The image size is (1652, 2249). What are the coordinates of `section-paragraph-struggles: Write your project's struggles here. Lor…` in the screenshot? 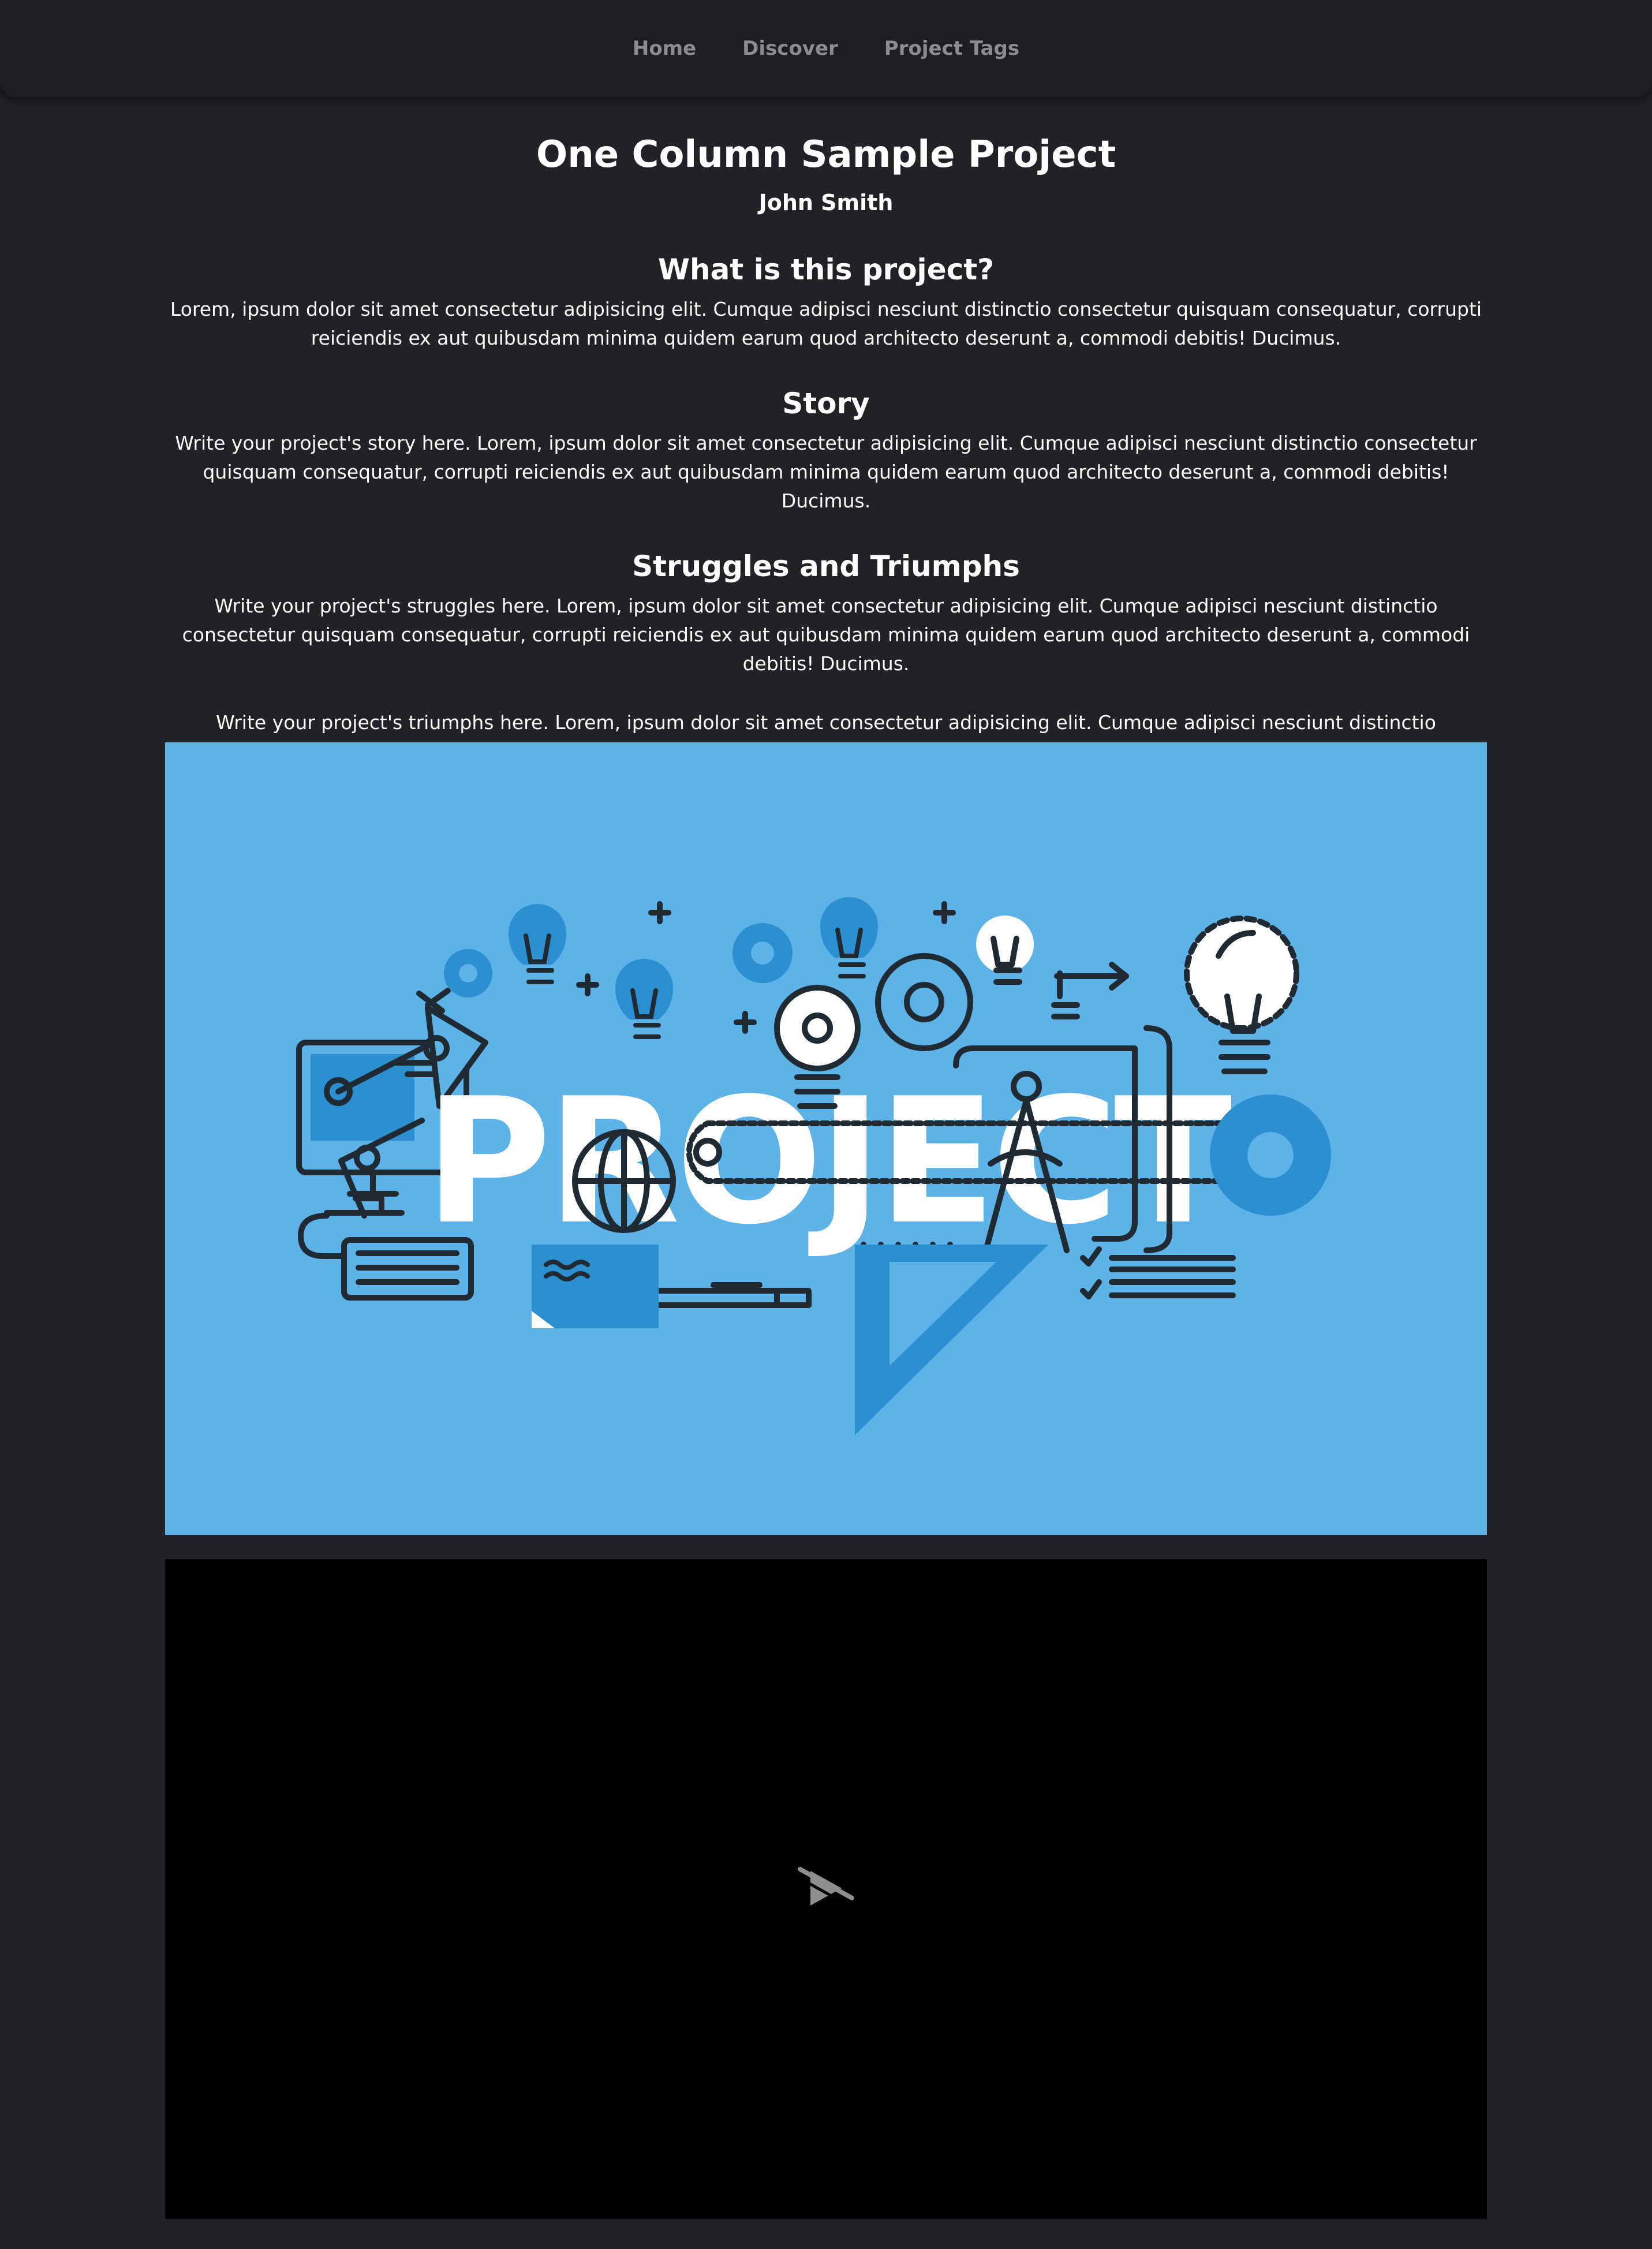 It's located at (826, 634).